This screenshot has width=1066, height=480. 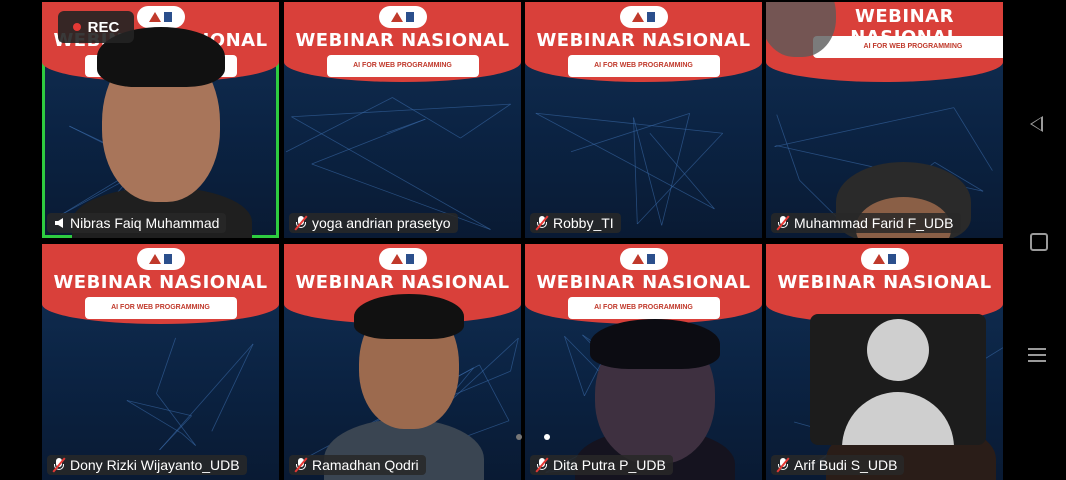 What do you see at coordinates (898, 379) in the screenshot?
I see `self-view-thumbnail` at bounding box center [898, 379].